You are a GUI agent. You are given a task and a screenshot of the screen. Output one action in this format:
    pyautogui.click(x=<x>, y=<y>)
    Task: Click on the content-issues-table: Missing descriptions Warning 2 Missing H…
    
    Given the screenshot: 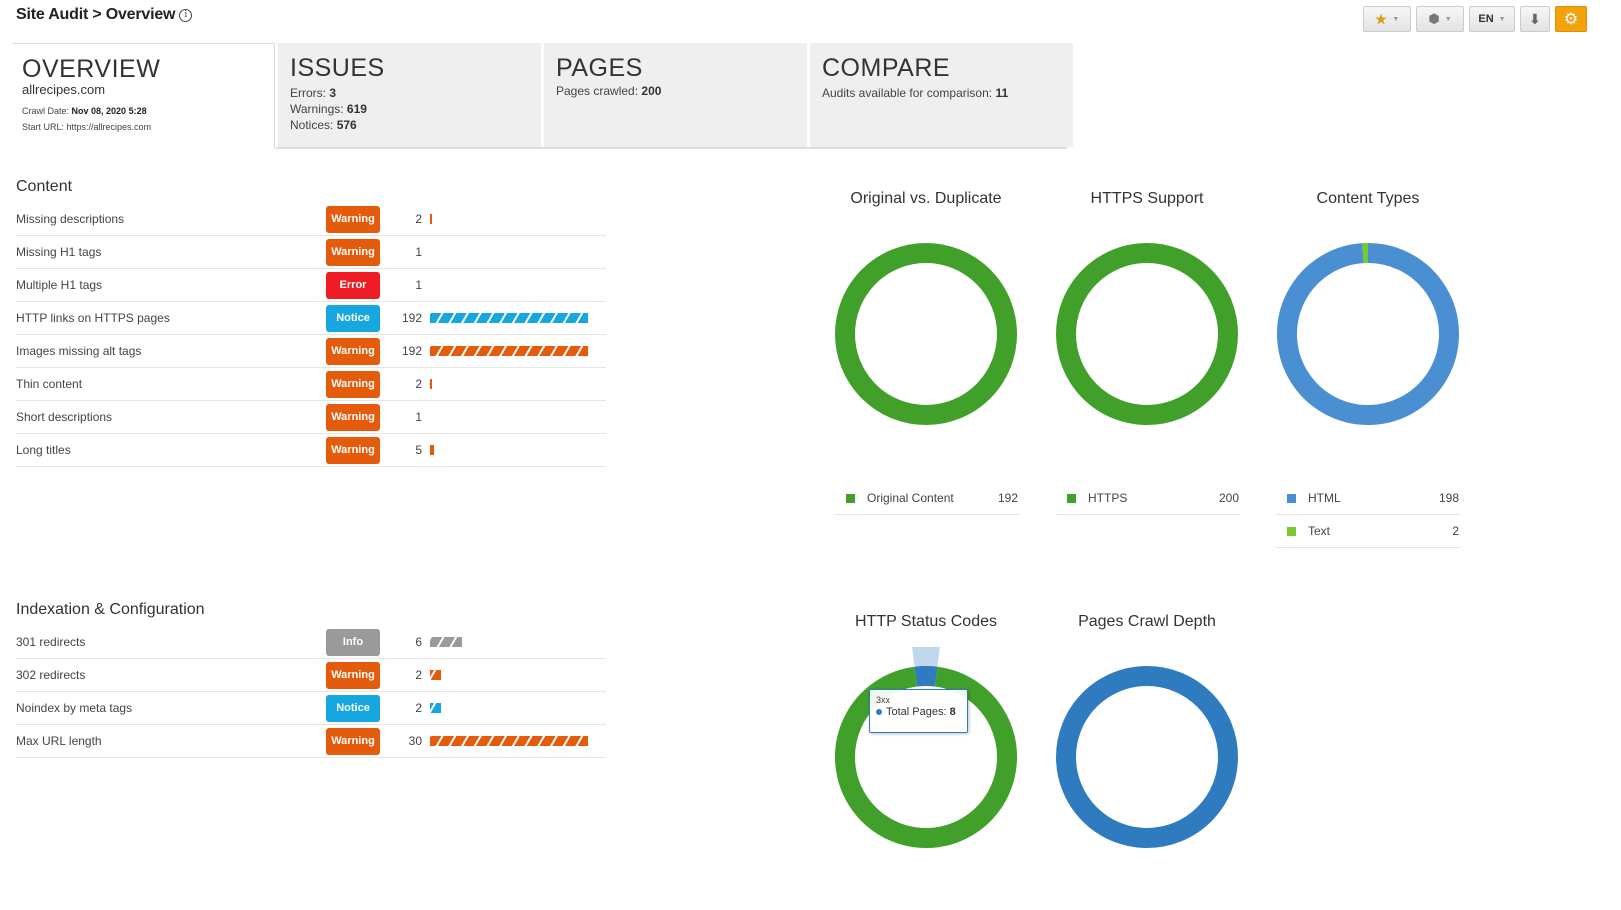 What is the action you would take?
    pyautogui.click(x=311, y=335)
    